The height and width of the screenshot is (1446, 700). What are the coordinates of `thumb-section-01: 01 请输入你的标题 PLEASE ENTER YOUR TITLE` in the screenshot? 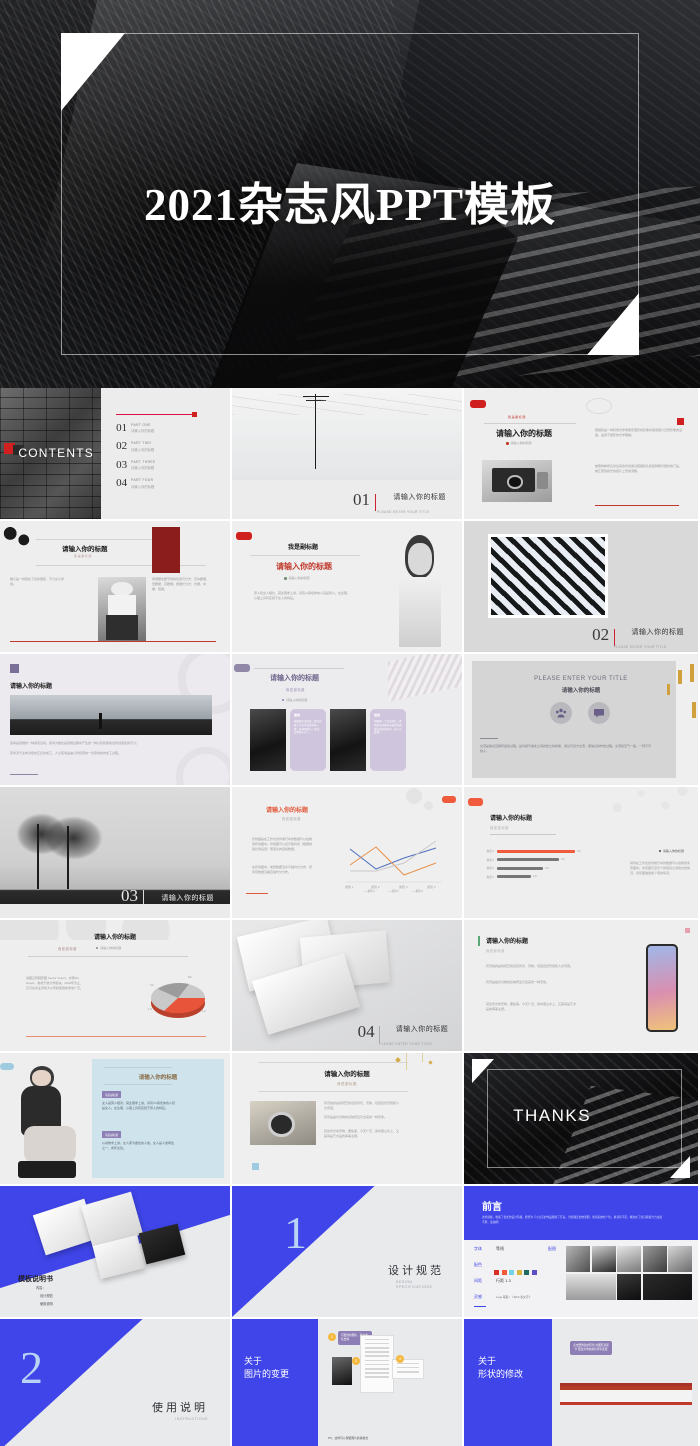 It's located at (348, 454).